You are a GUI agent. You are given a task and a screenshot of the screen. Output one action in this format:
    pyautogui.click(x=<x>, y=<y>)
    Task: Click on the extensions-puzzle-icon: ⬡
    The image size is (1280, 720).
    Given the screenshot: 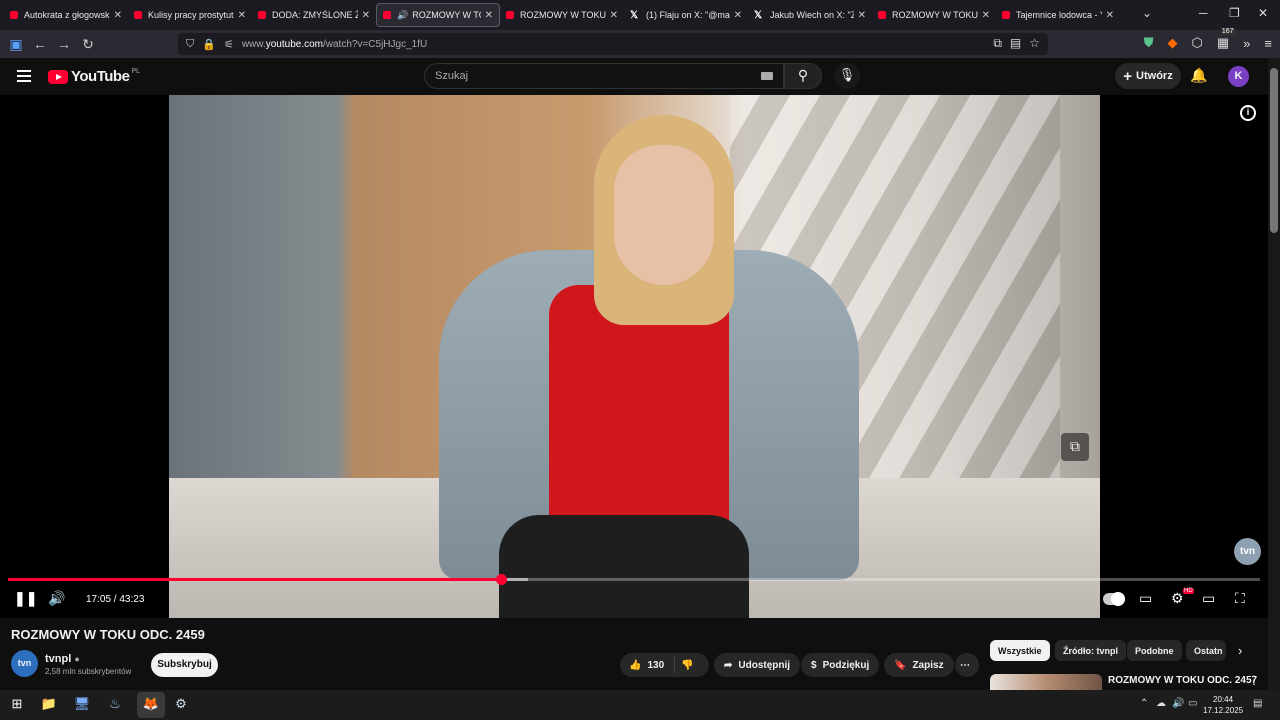 What is the action you would take?
    pyautogui.click(x=1197, y=43)
    